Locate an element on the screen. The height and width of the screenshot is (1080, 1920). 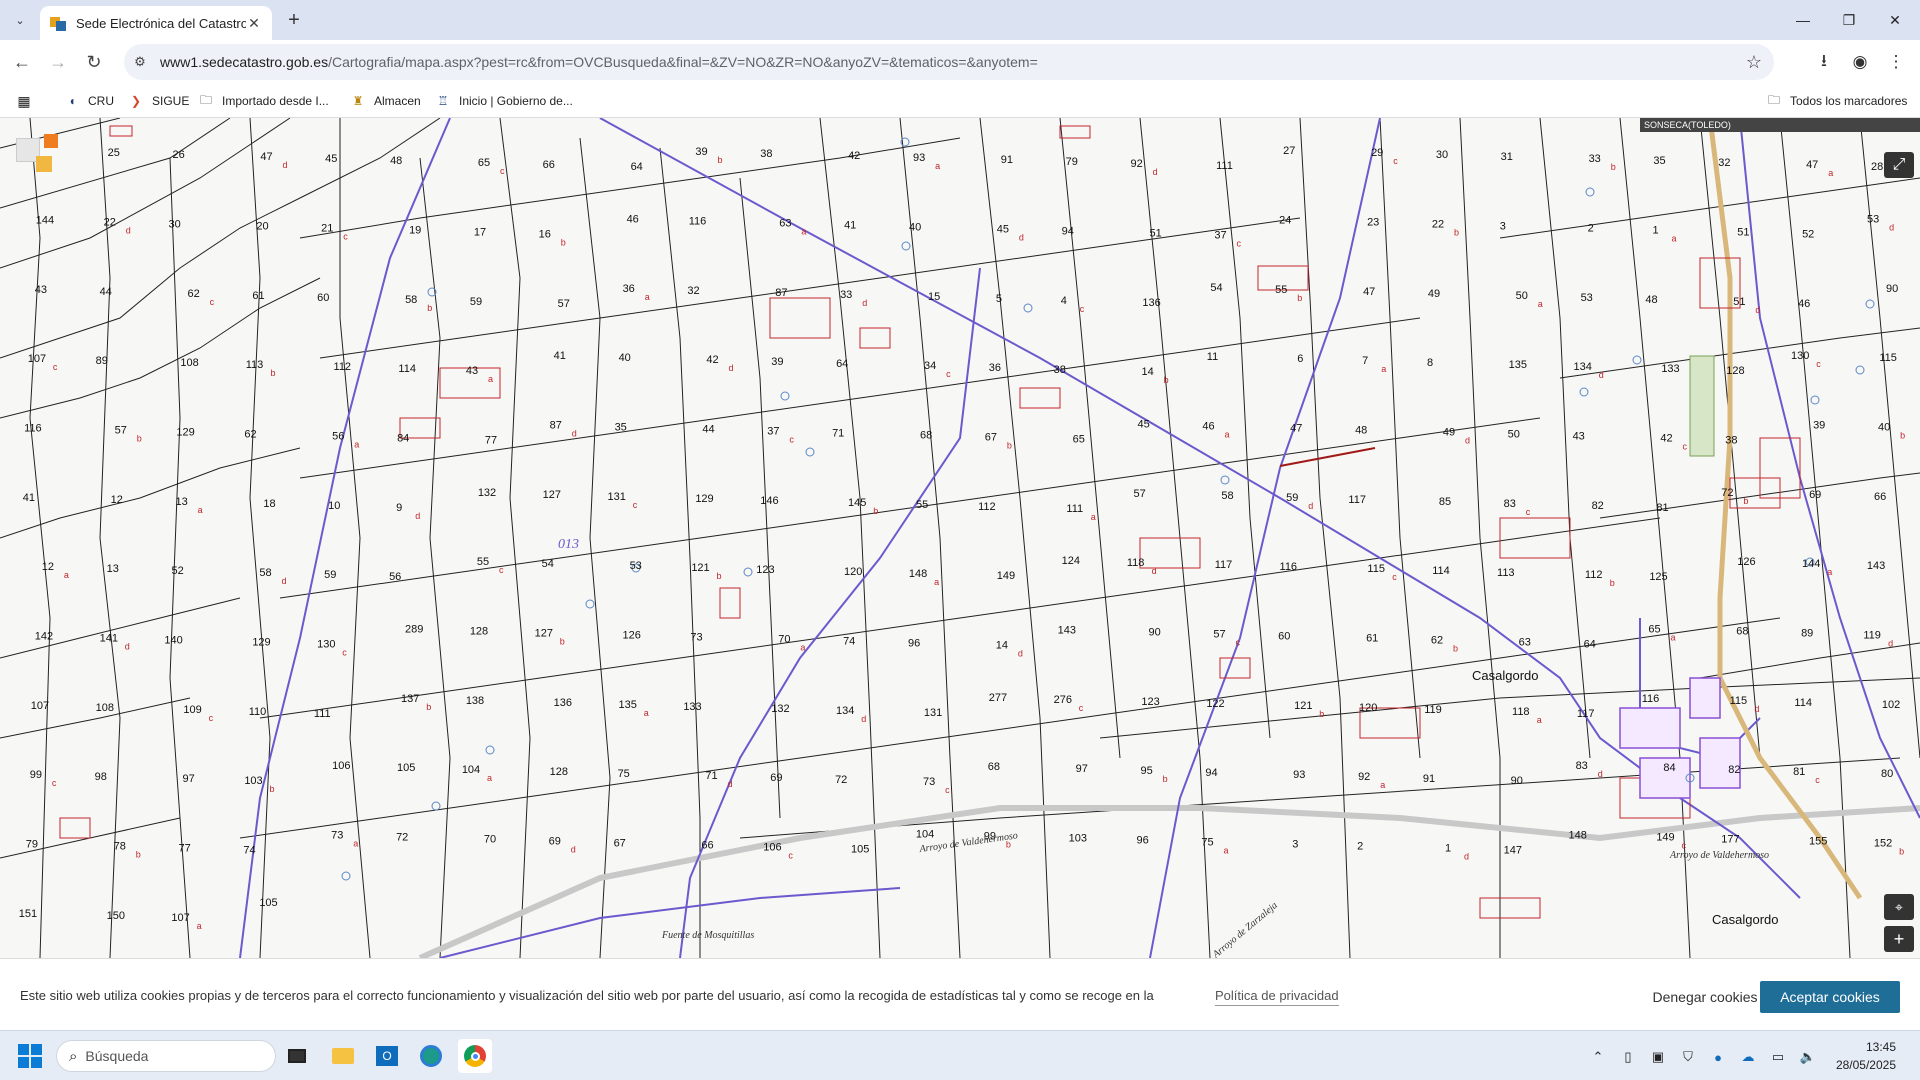
parcel-number-label: 63 is located at coordinates (785, 224).